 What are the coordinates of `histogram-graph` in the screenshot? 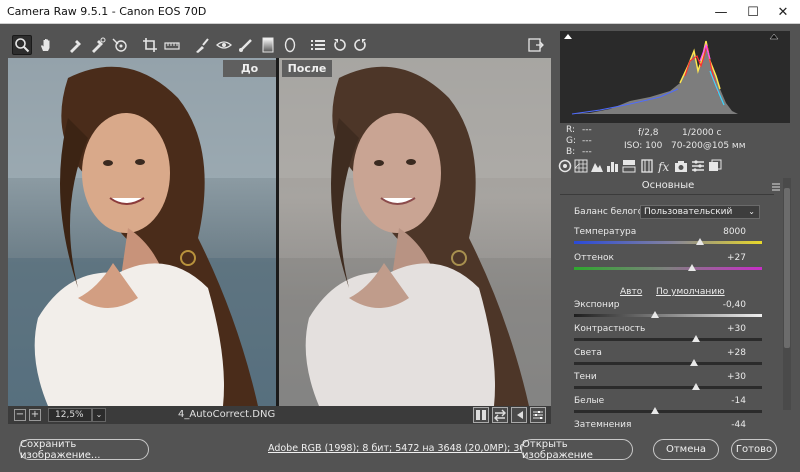 It's located at (671, 74).